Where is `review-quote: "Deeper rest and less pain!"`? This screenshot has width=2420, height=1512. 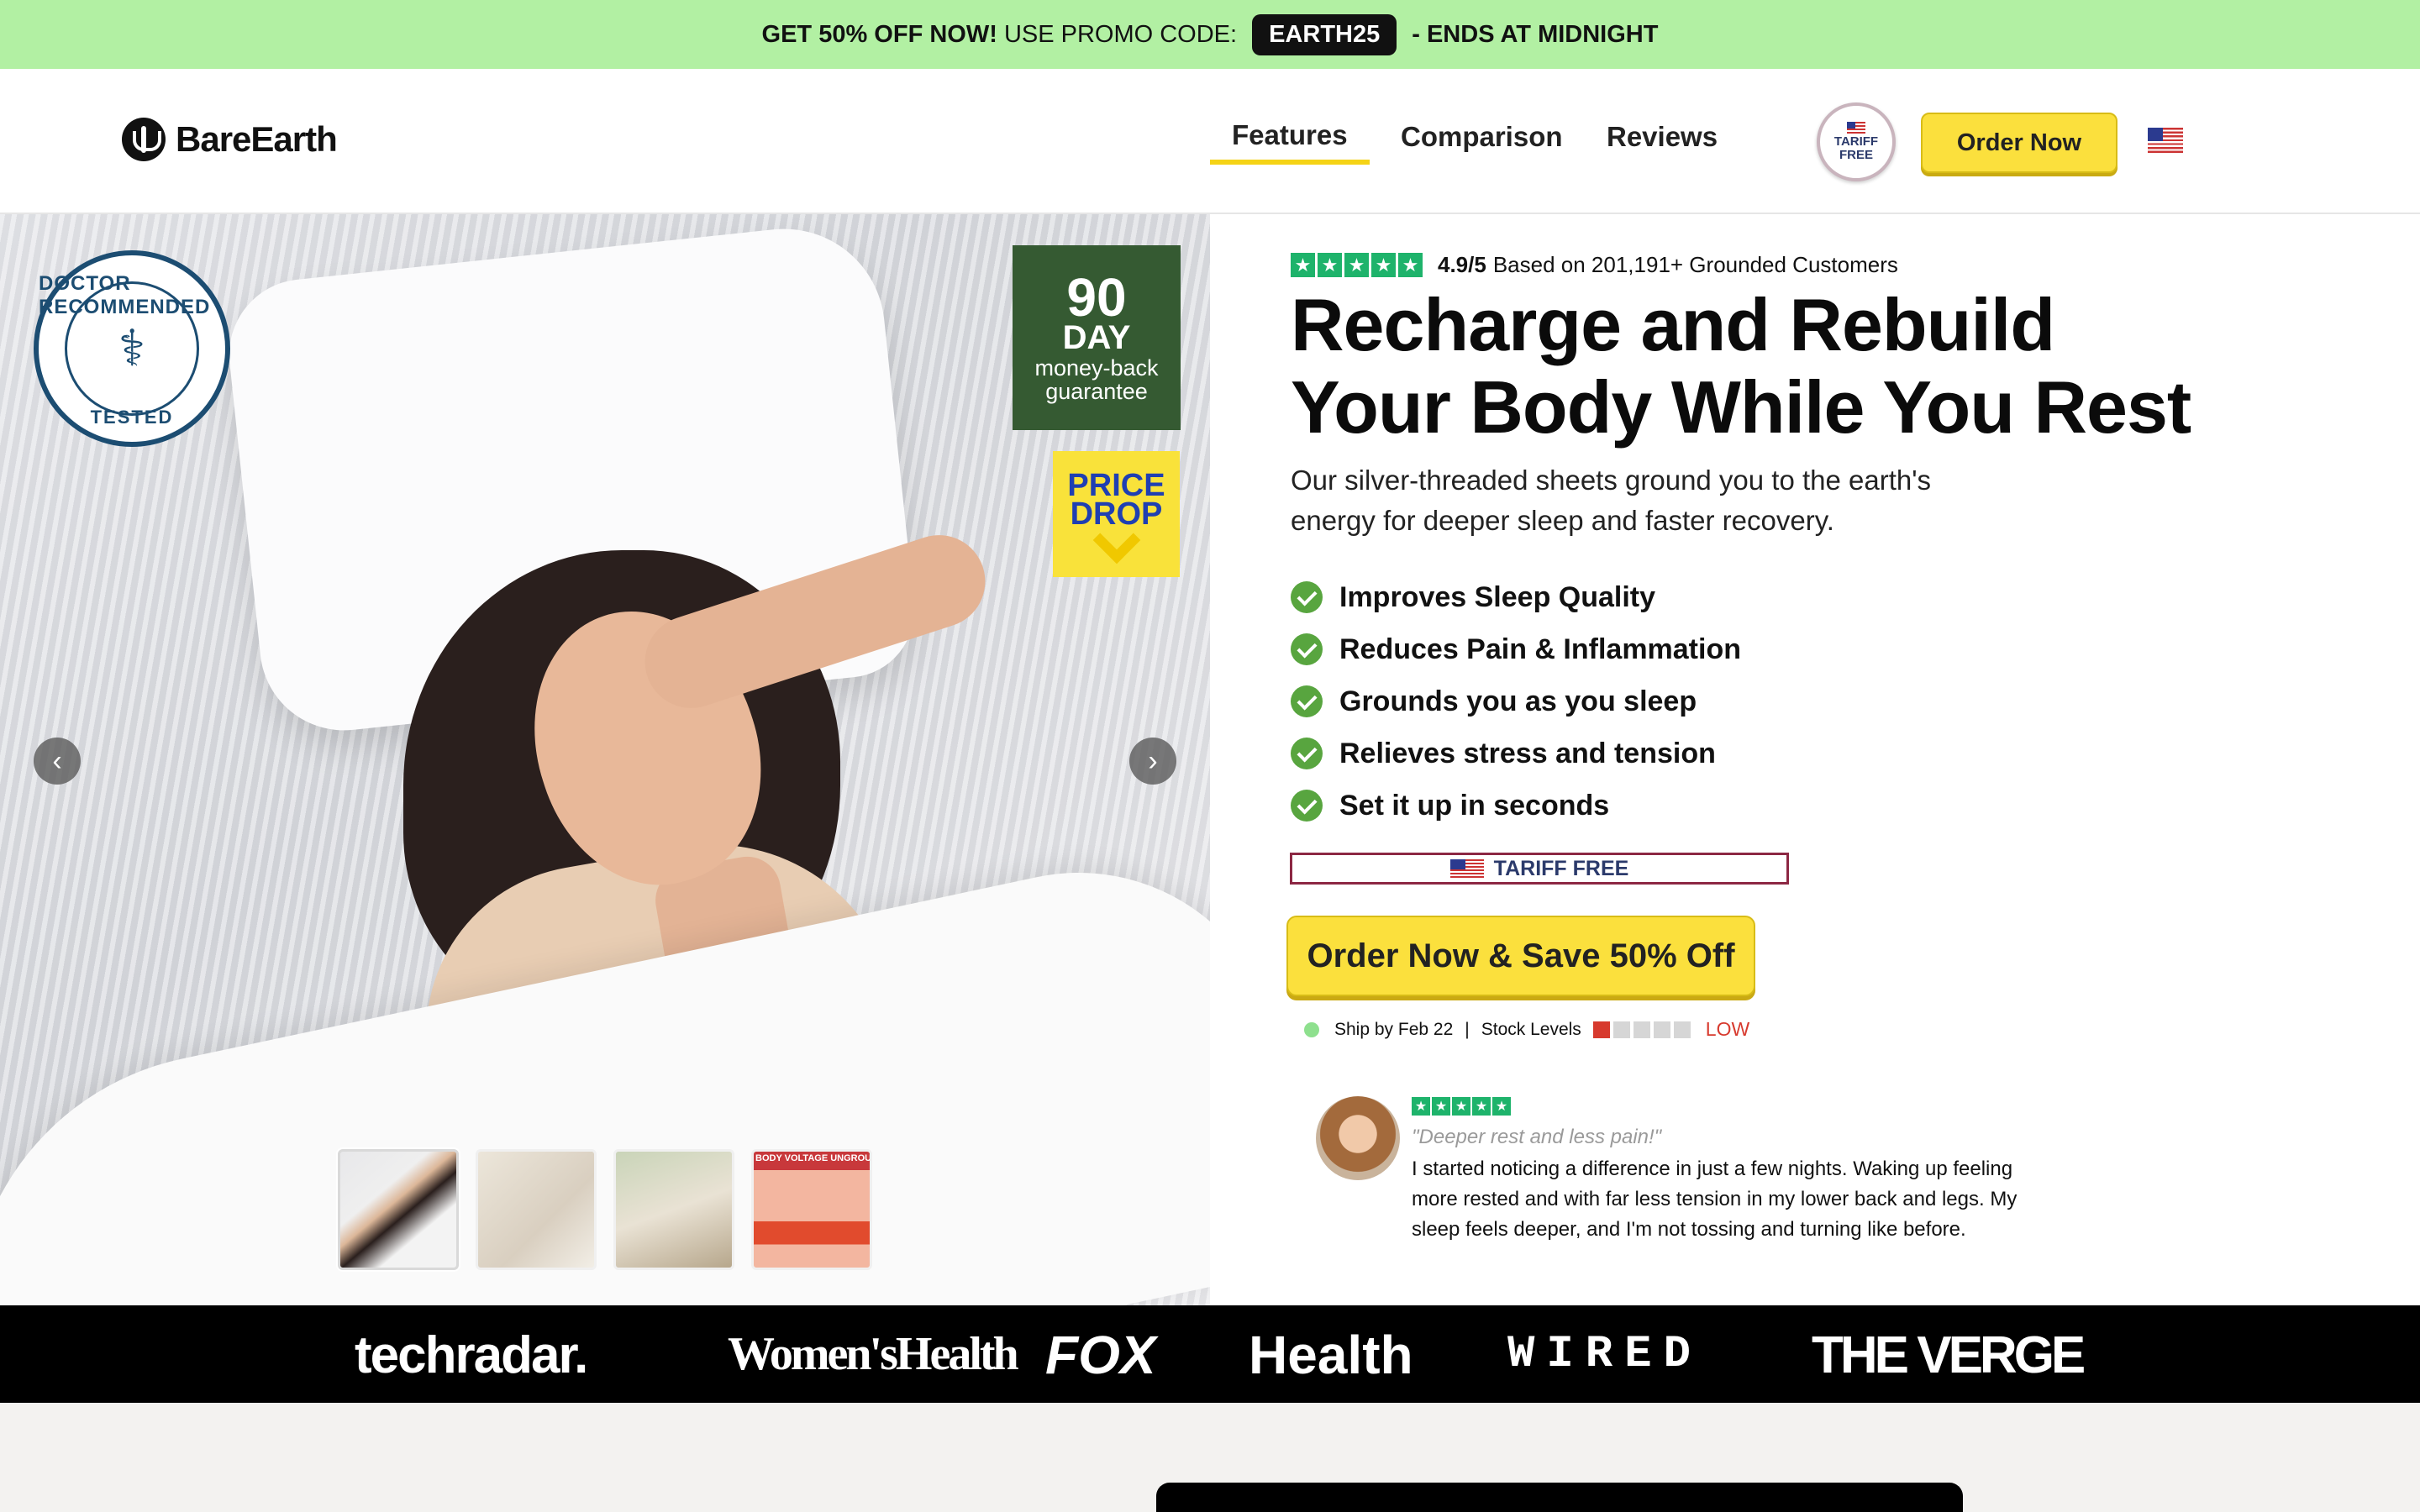 review-quote: "Deeper rest and less pain!" is located at coordinates (1537, 1137).